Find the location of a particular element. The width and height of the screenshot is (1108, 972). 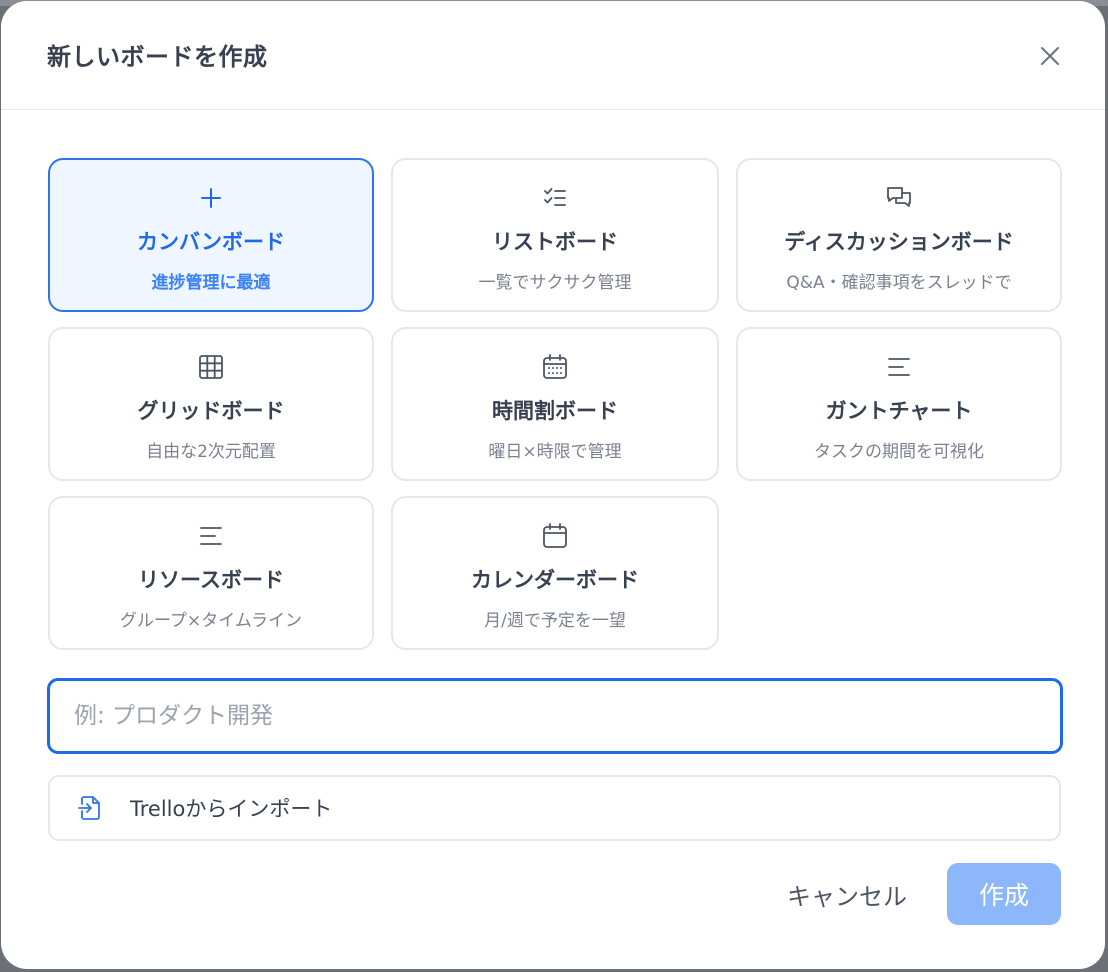

trello-import-button: Trelloからインポート is located at coordinates (554, 808).